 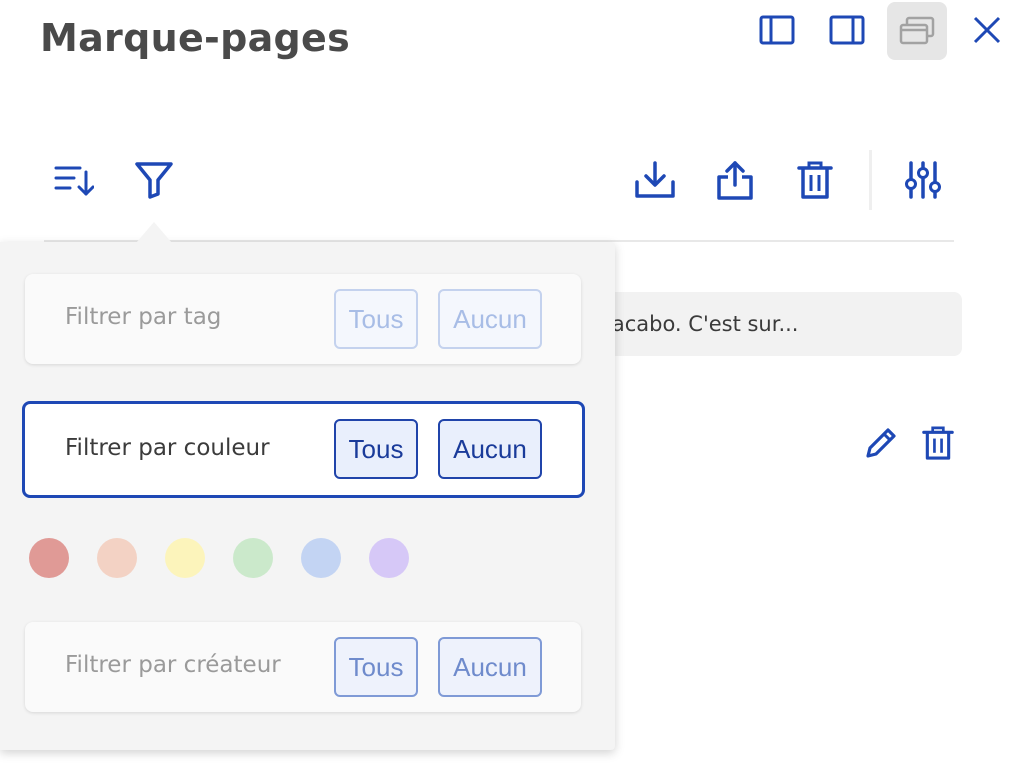 What do you see at coordinates (154, 180) in the screenshot?
I see `filter-icon` at bounding box center [154, 180].